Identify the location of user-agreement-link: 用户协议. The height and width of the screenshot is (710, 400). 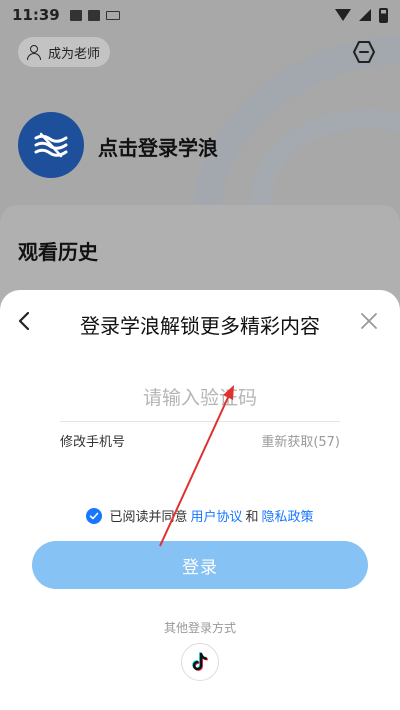
(216, 515).